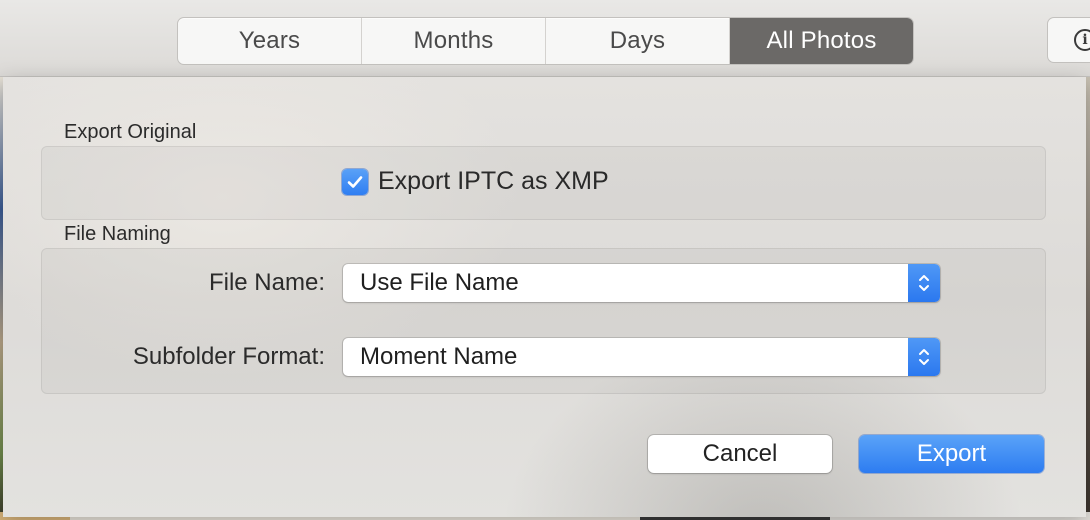  Describe the element at coordinates (130, 132) in the screenshot. I see `export-original-heading: Export Original` at that location.